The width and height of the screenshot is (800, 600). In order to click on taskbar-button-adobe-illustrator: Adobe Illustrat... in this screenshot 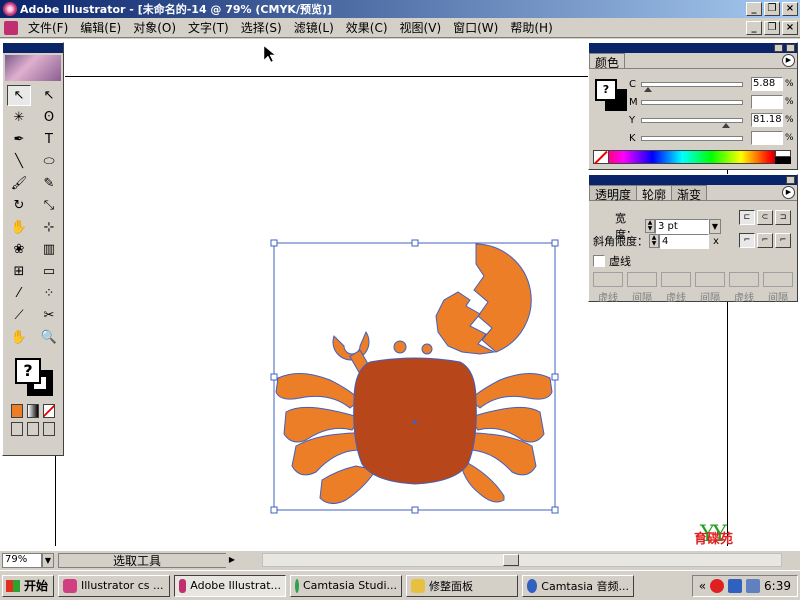, I will do `click(230, 585)`.